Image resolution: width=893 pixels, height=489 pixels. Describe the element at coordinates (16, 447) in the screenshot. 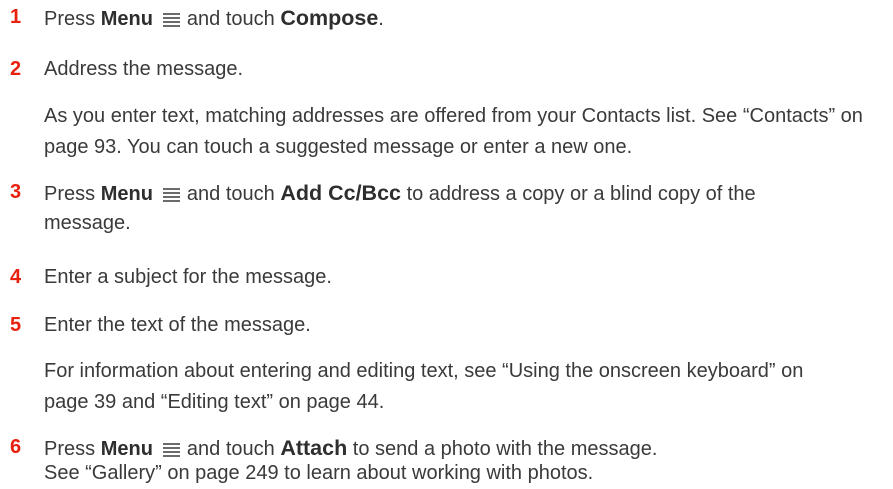

I see `step-number: 6` at that location.